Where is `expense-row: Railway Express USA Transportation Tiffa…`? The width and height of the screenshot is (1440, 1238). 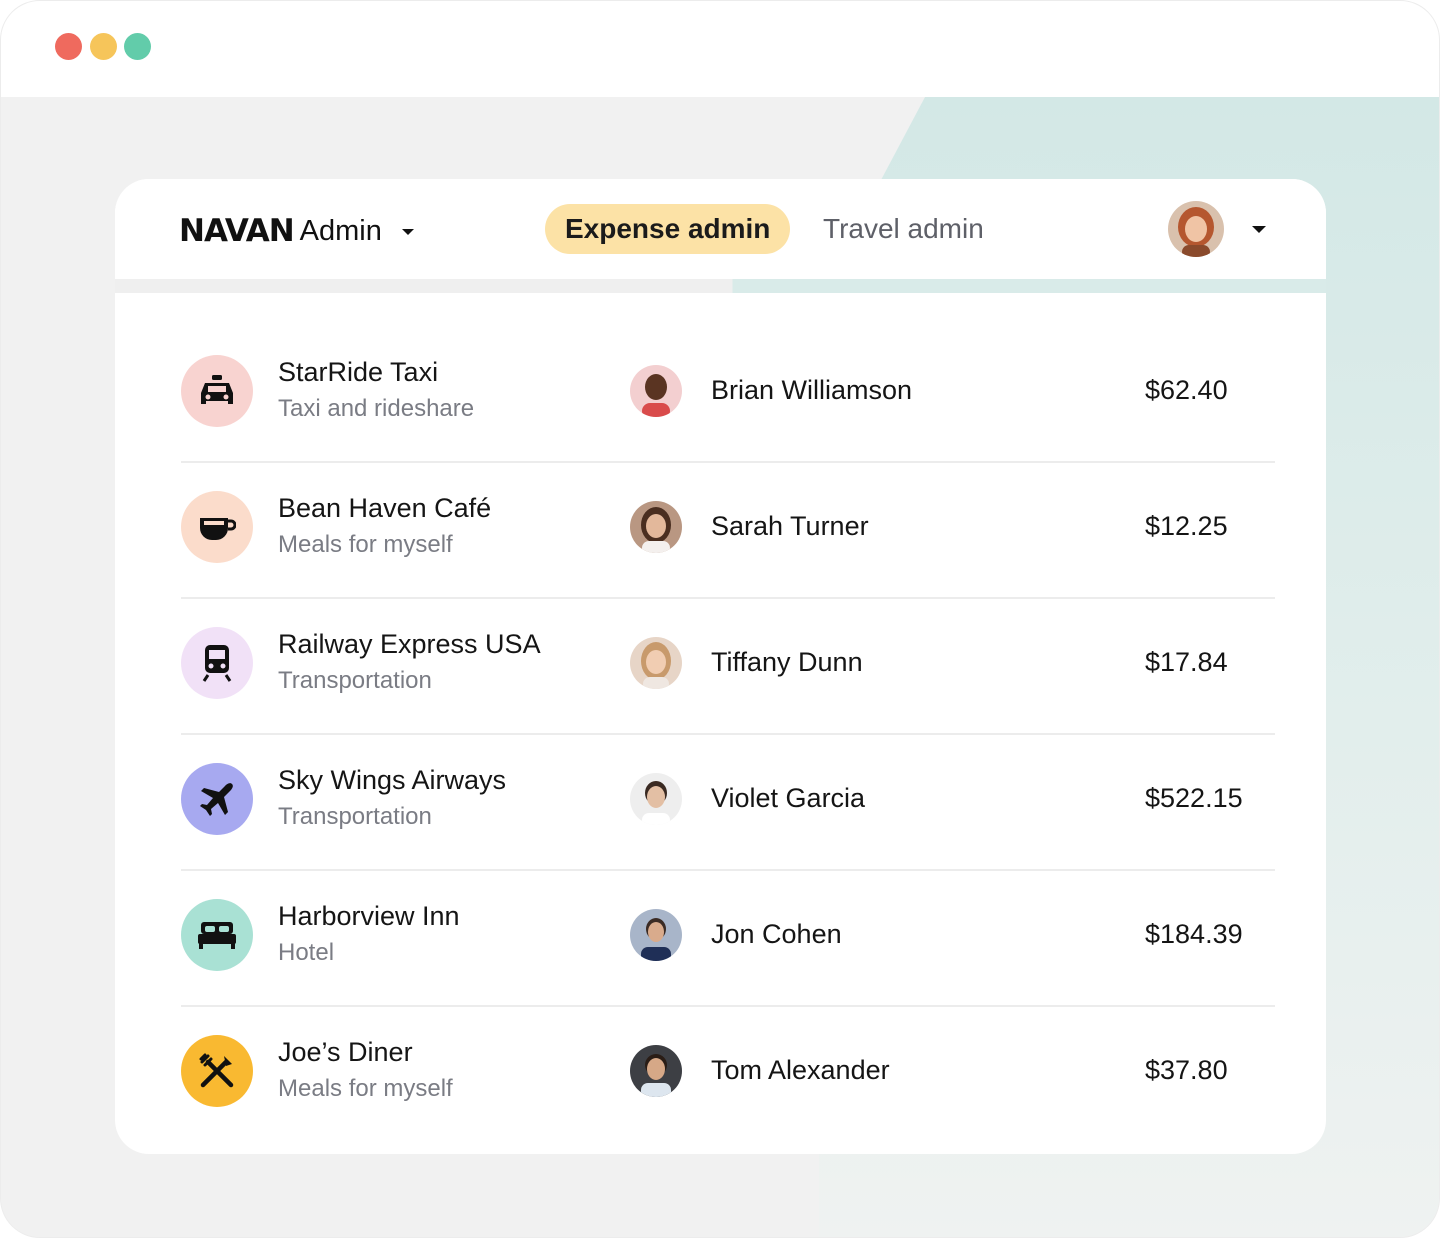 expense-row: Railway Express USA Transportation Tiffa… is located at coordinates (728, 667).